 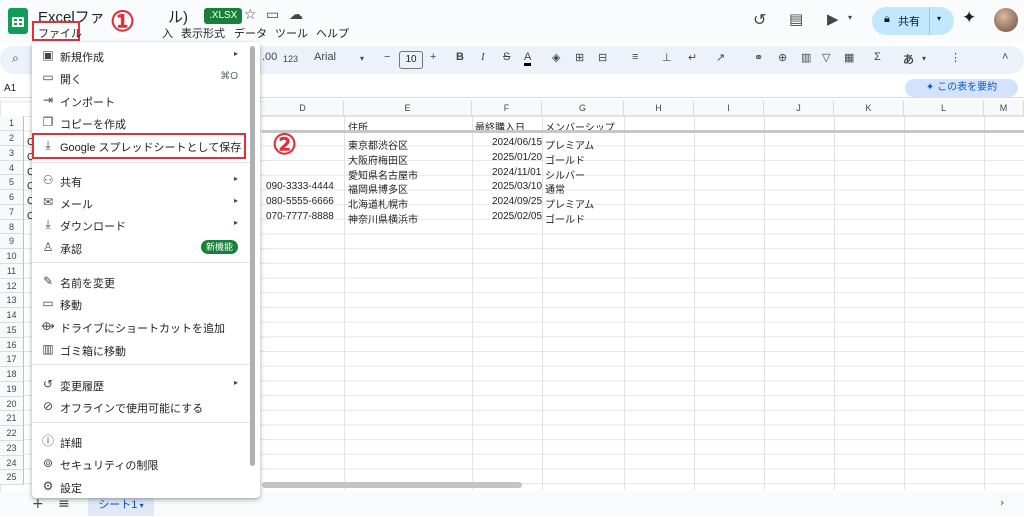 I want to click on input-tools-chevron-icon: ▾, so click(x=924, y=58).